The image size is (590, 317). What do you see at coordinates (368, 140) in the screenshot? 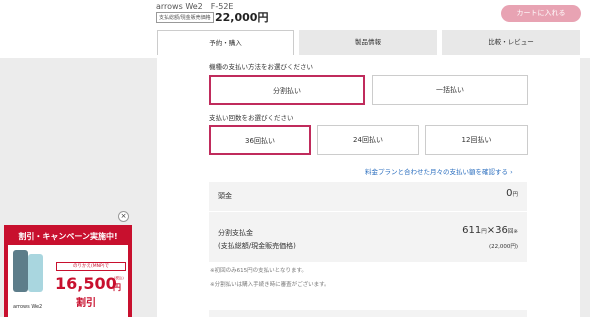
I see `option-24-months: 24回払い` at bounding box center [368, 140].